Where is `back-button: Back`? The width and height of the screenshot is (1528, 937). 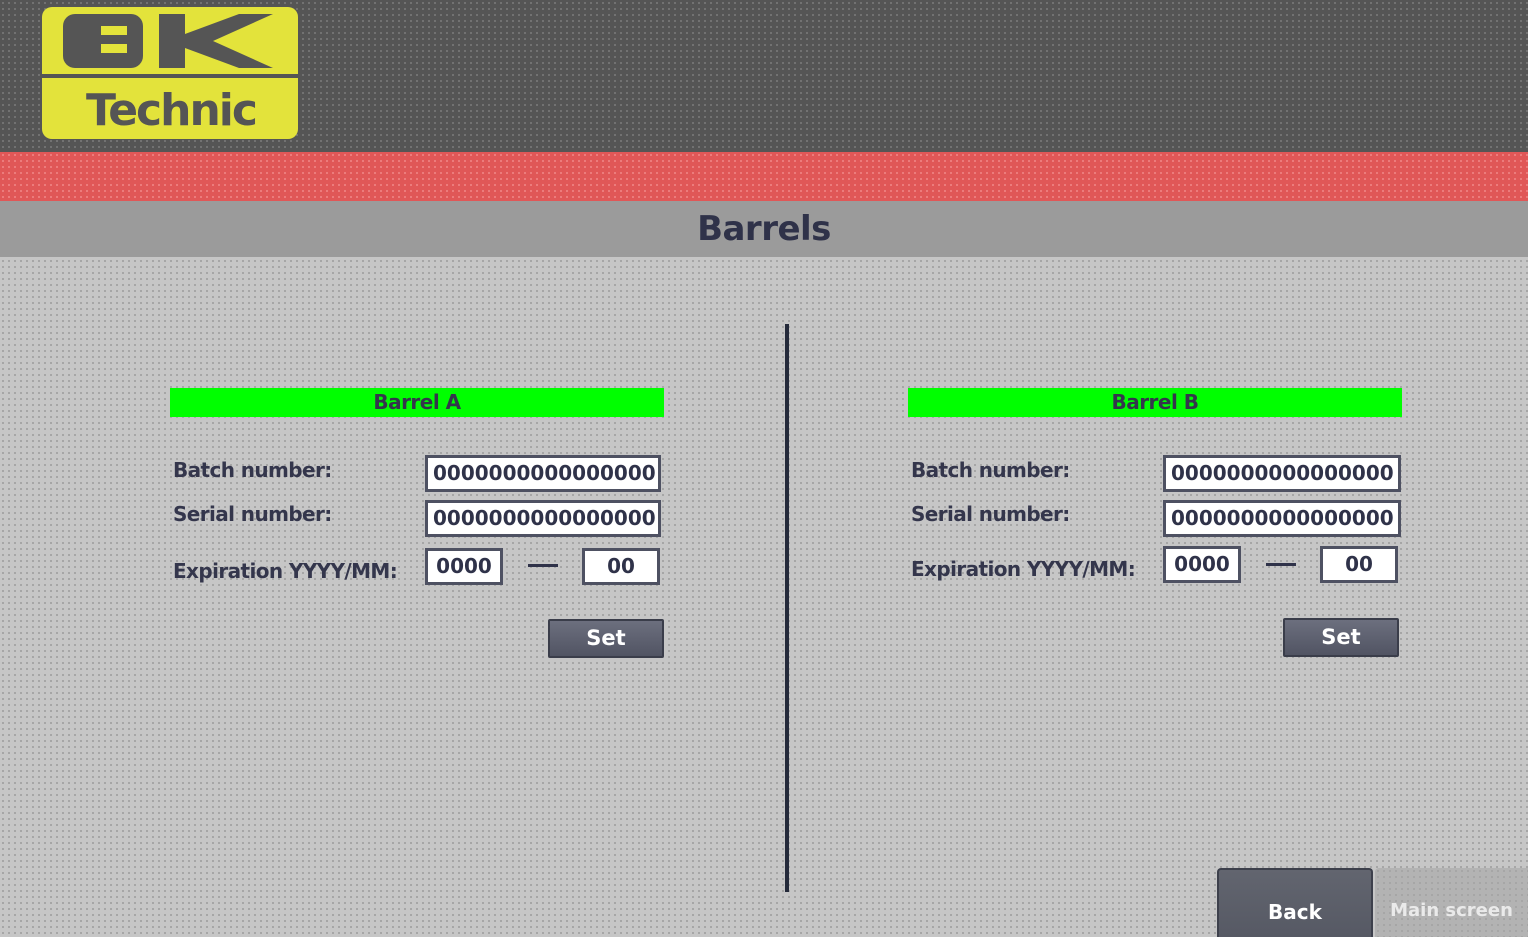 back-button: Back is located at coordinates (1295, 902).